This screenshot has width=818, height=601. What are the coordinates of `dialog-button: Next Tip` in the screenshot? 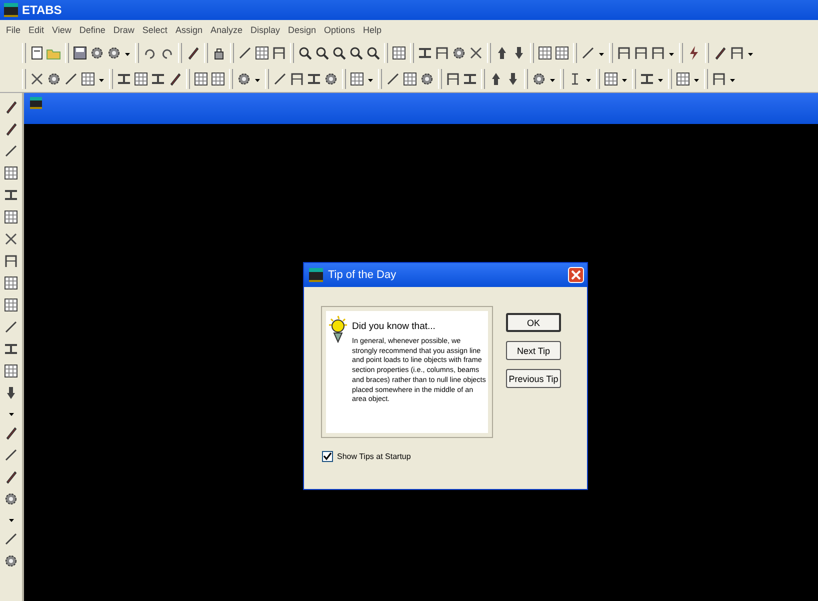 It's located at (533, 350).